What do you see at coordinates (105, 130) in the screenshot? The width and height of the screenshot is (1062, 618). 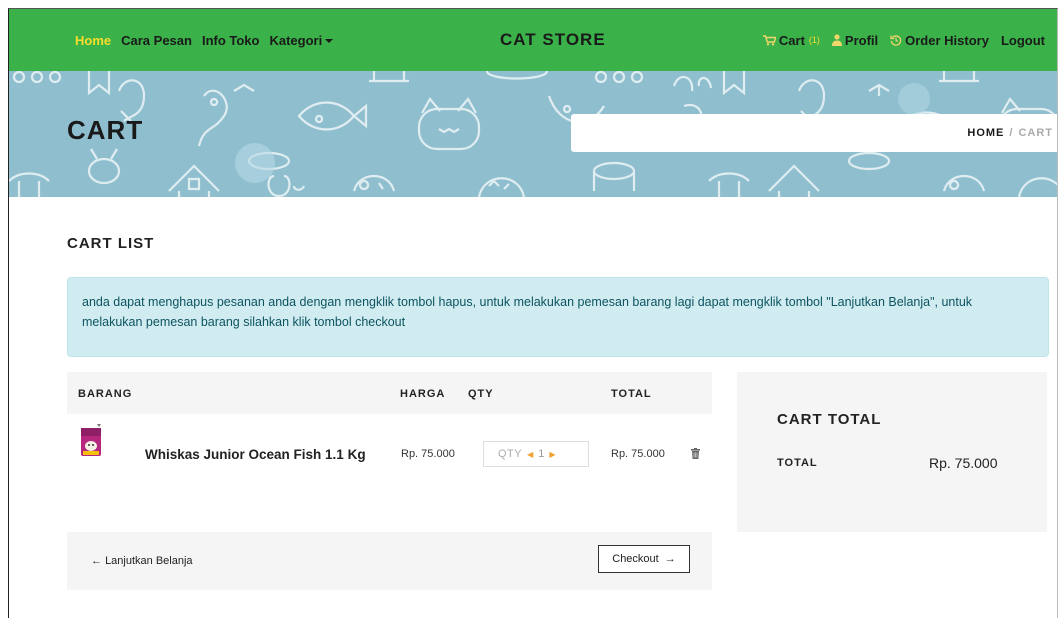 I see `page-title: CART` at bounding box center [105, 130].